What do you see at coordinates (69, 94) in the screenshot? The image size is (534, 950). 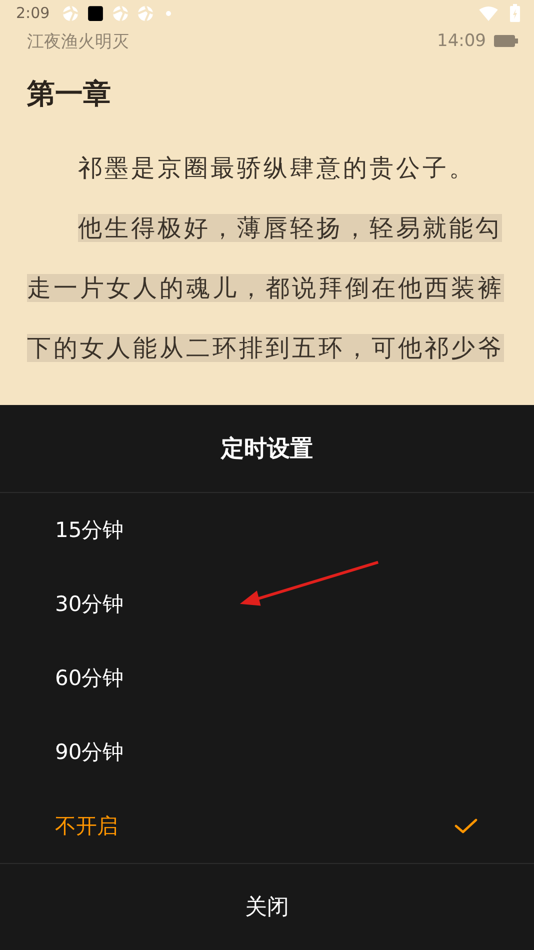 I see `chapter-title: 第一章` at bounding box center [69, 94].